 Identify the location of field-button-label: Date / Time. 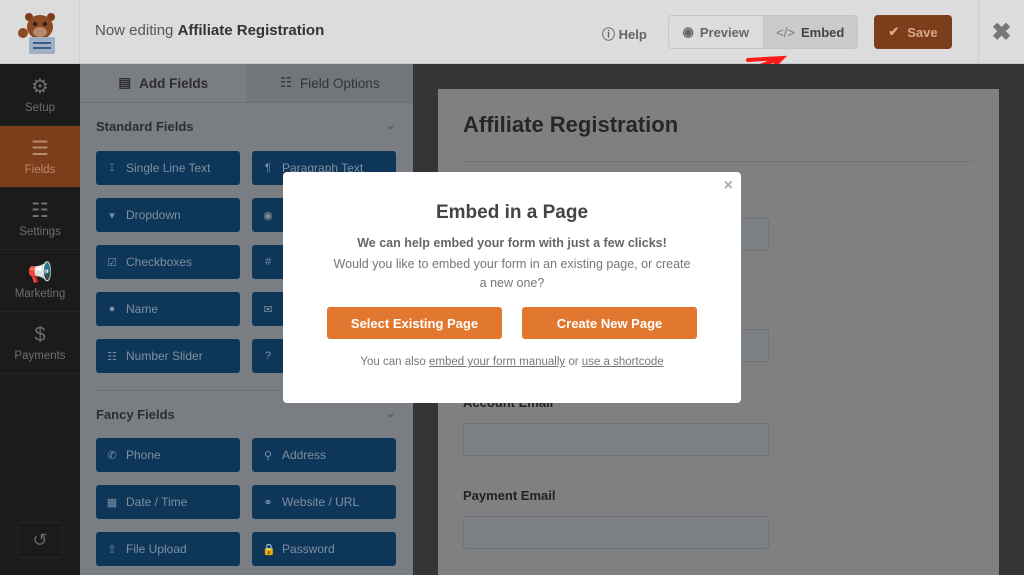
(157, 502).